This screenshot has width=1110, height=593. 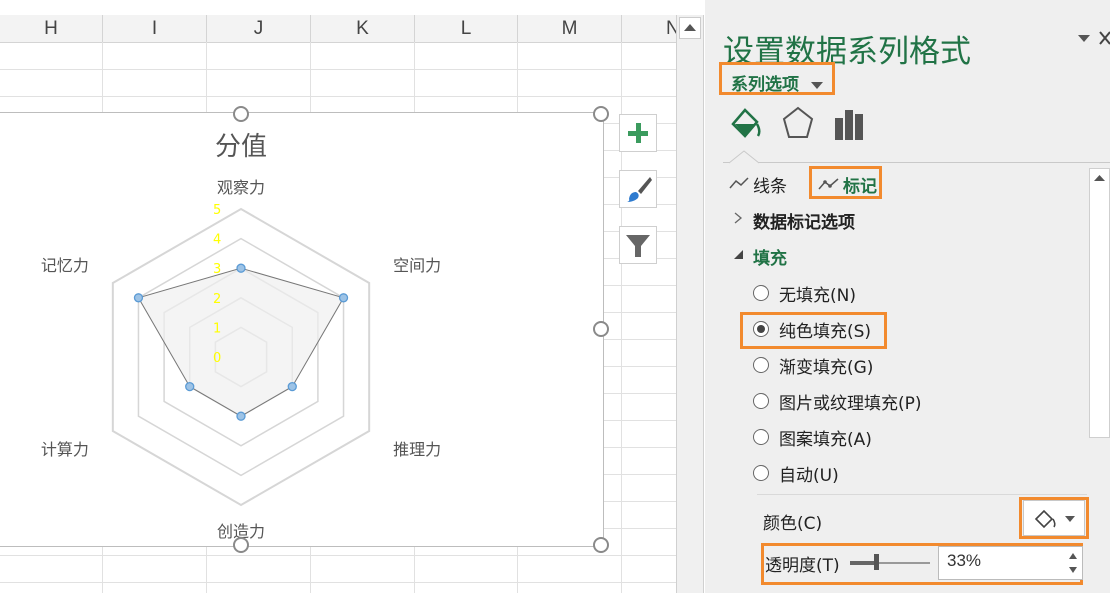 I want to click on radar-tick-label: 3, so click(x=217, y=269).